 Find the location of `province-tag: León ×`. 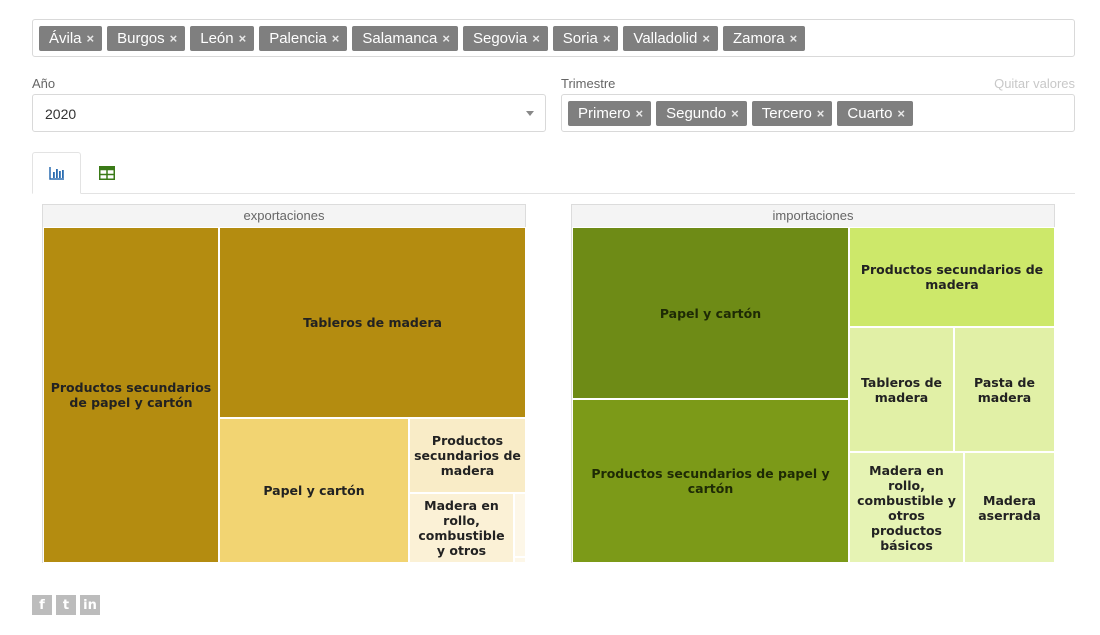

province-tag: León × is located at coordinates (222, 38).